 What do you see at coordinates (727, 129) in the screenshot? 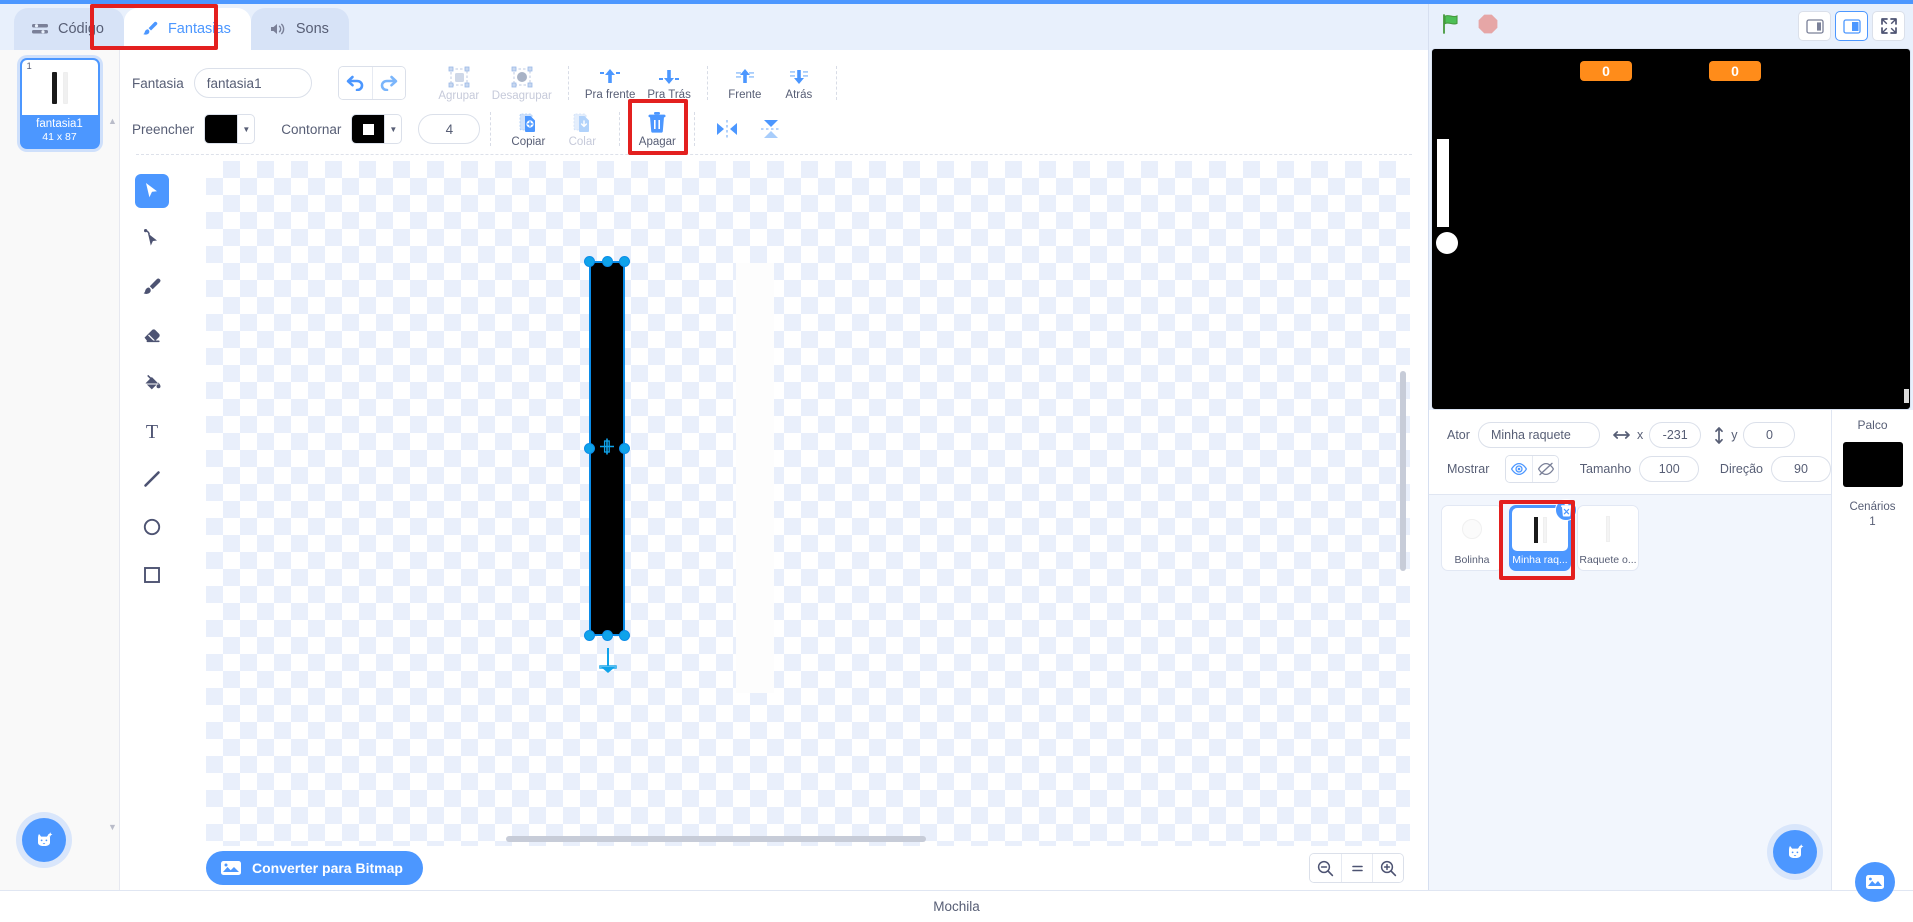
I see `flip-horizontal-button` at bounding box center [727, 129].